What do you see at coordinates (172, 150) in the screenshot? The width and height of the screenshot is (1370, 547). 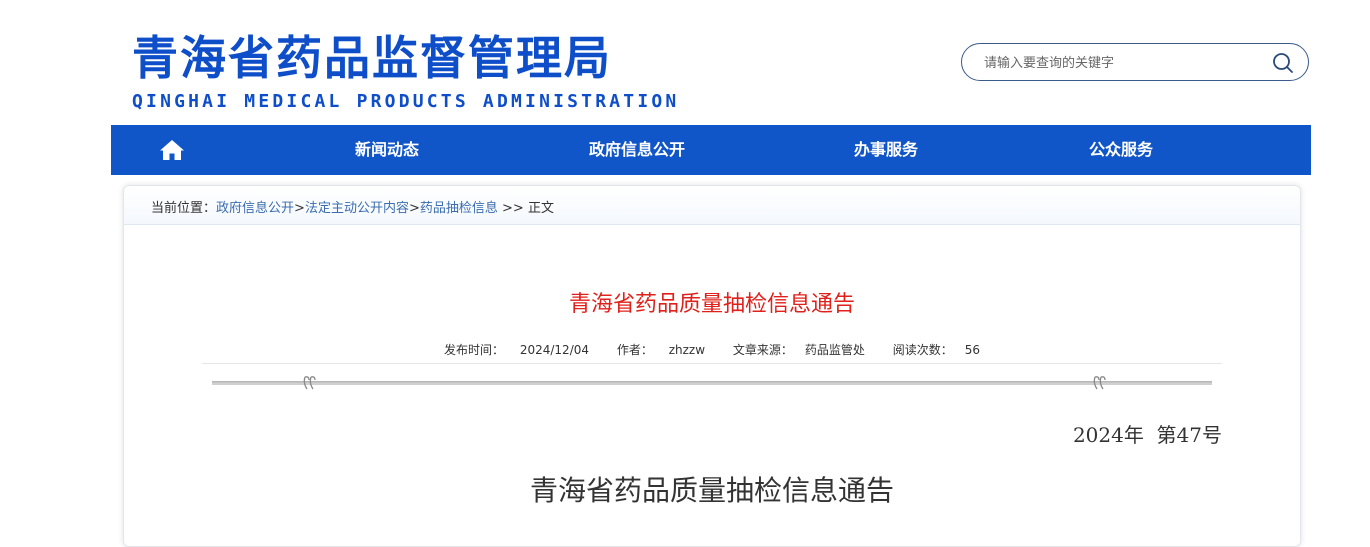 I see `home-icon` at bounding box center [172, 150].